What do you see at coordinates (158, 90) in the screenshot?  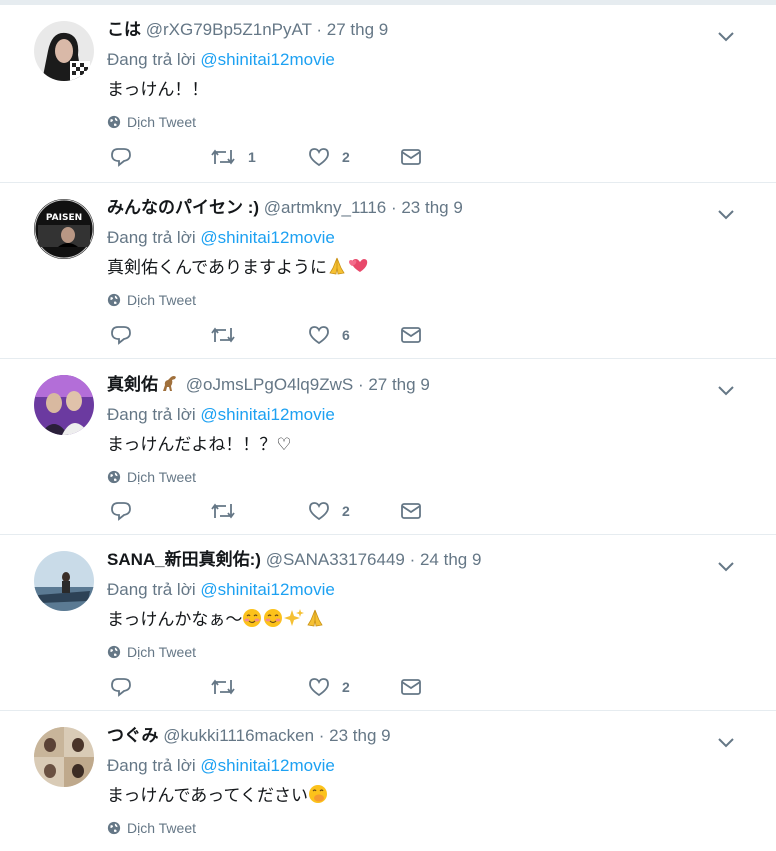 I see `tweet-text: まっけん！！` at bounding box center [158, 90].